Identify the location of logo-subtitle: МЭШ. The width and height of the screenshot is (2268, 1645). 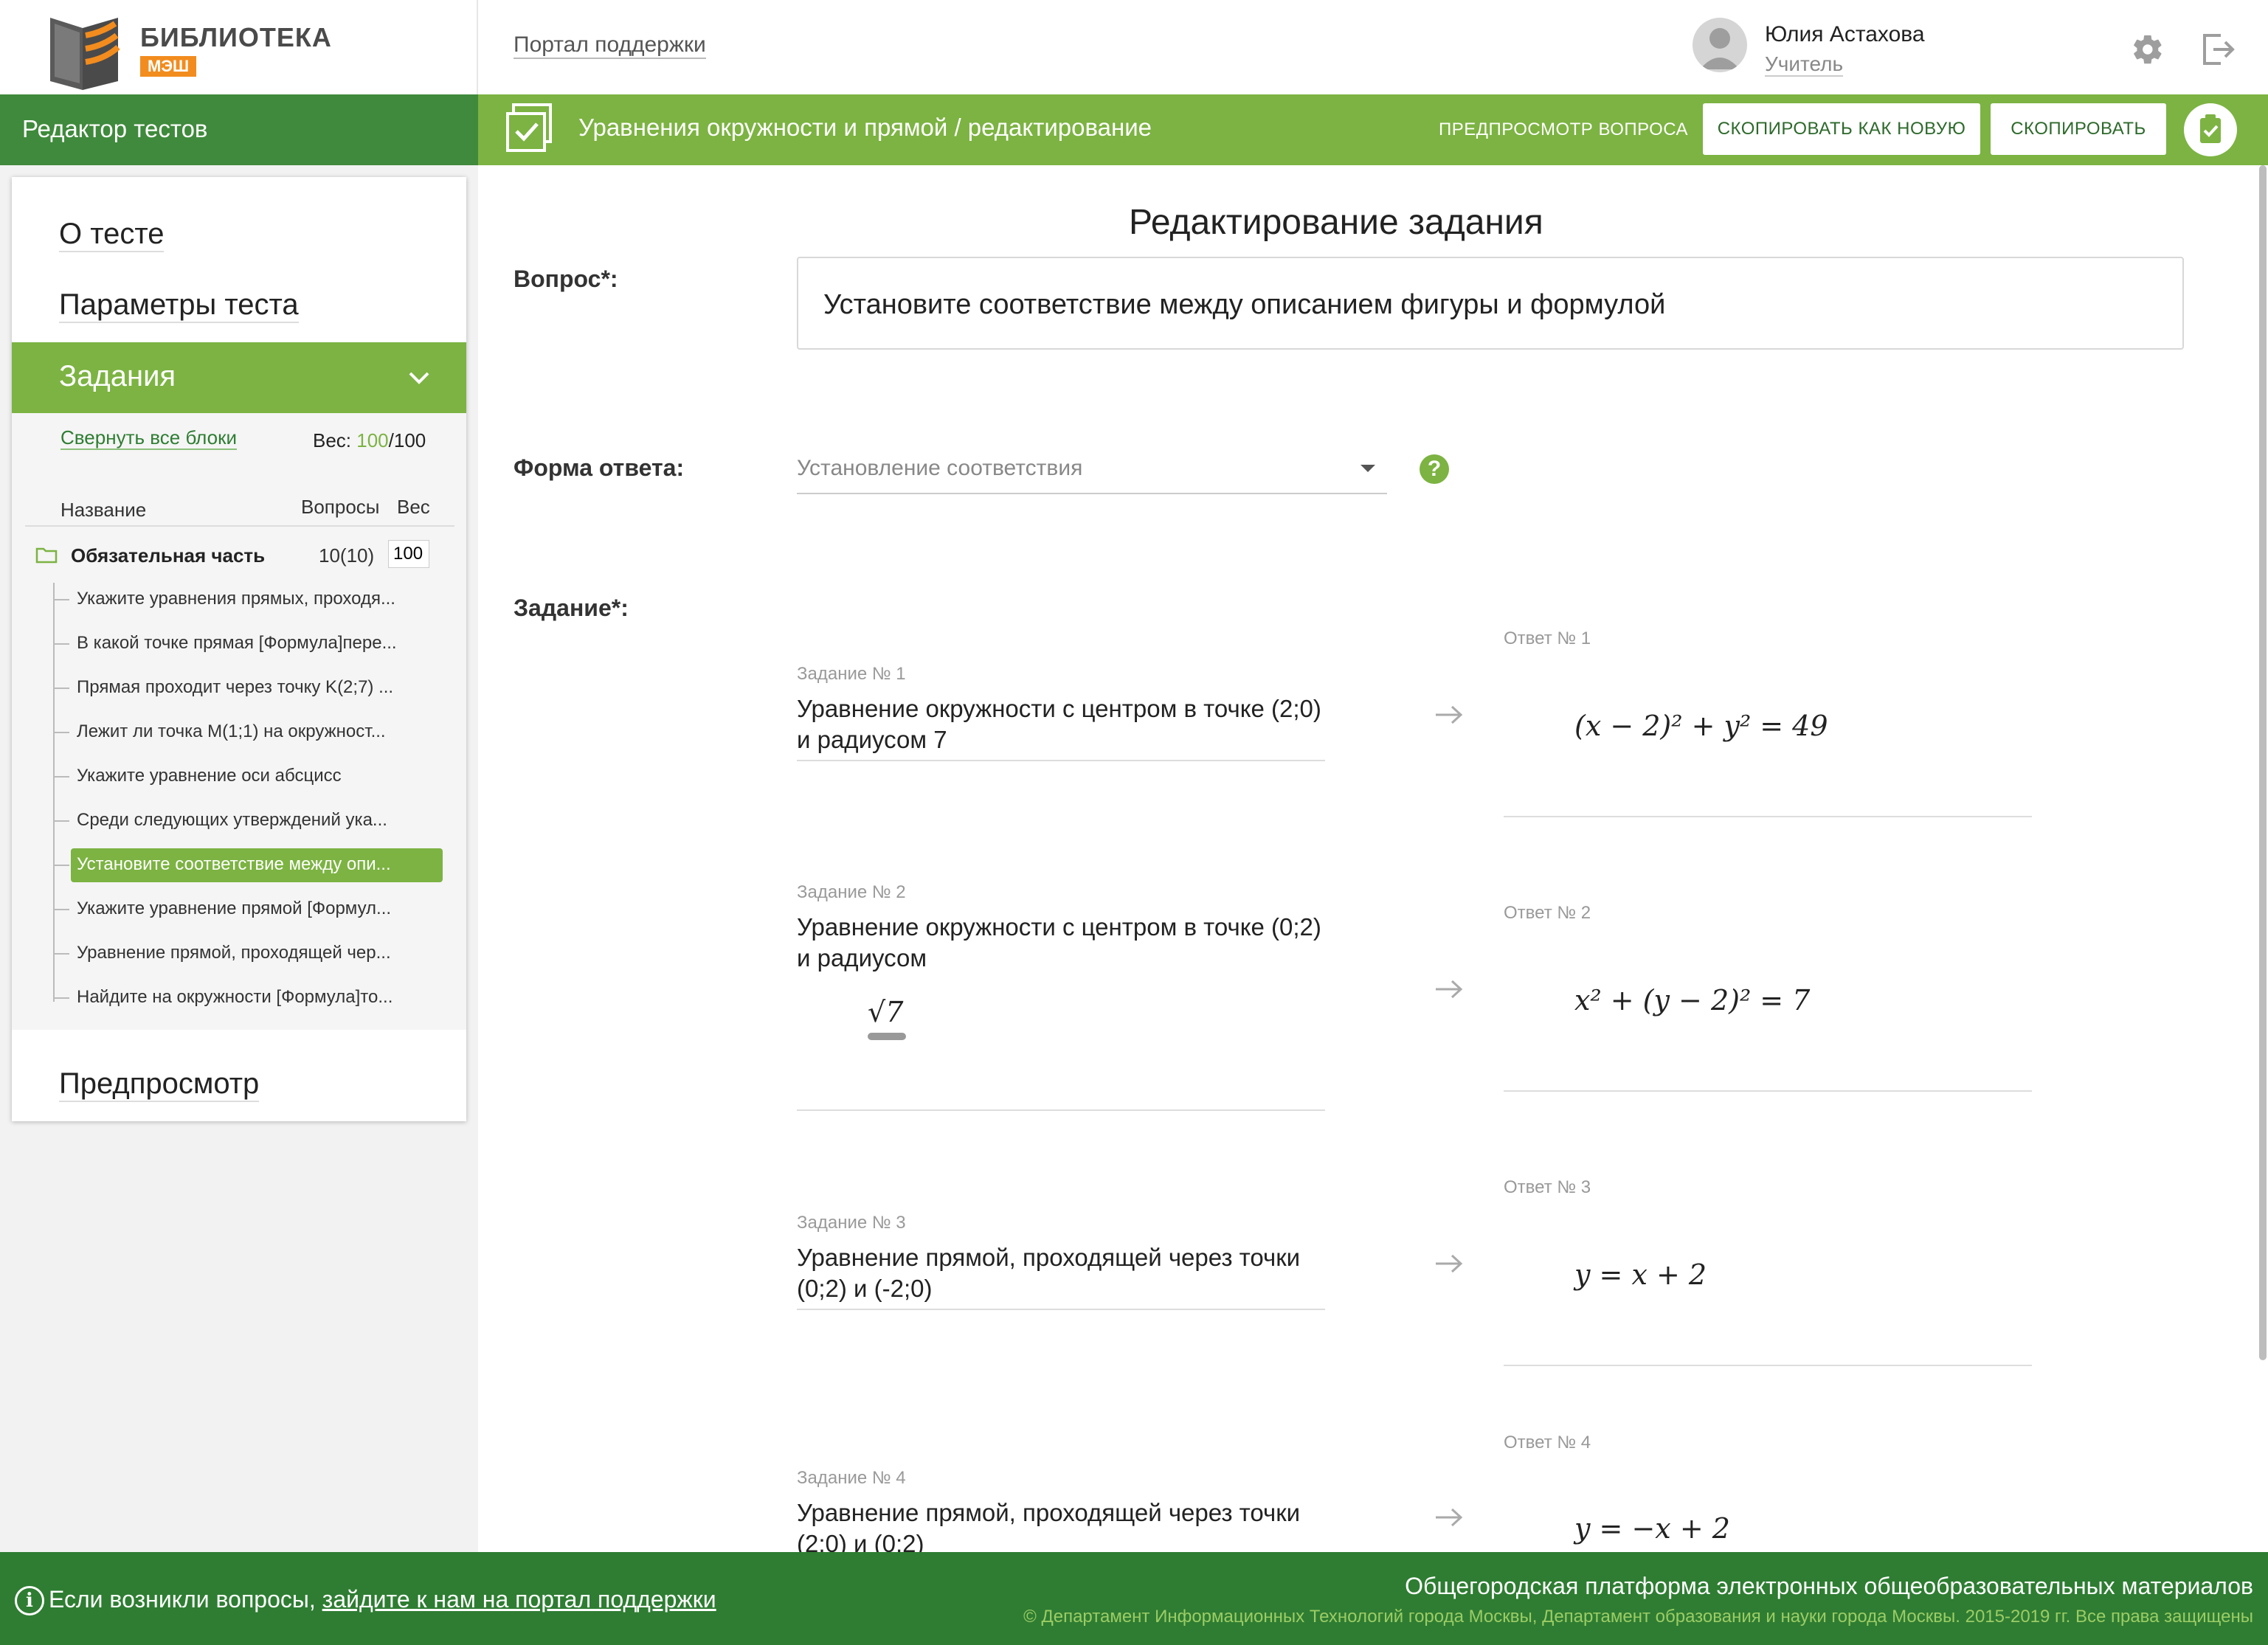
(168, 66).